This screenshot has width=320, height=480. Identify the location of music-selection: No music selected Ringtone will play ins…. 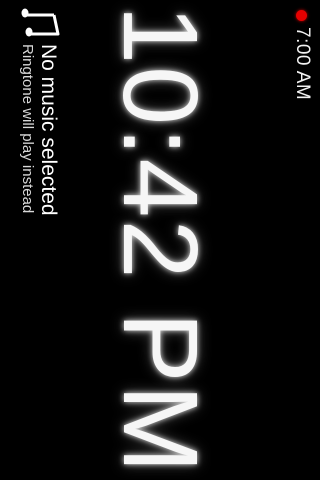
(39, 112).